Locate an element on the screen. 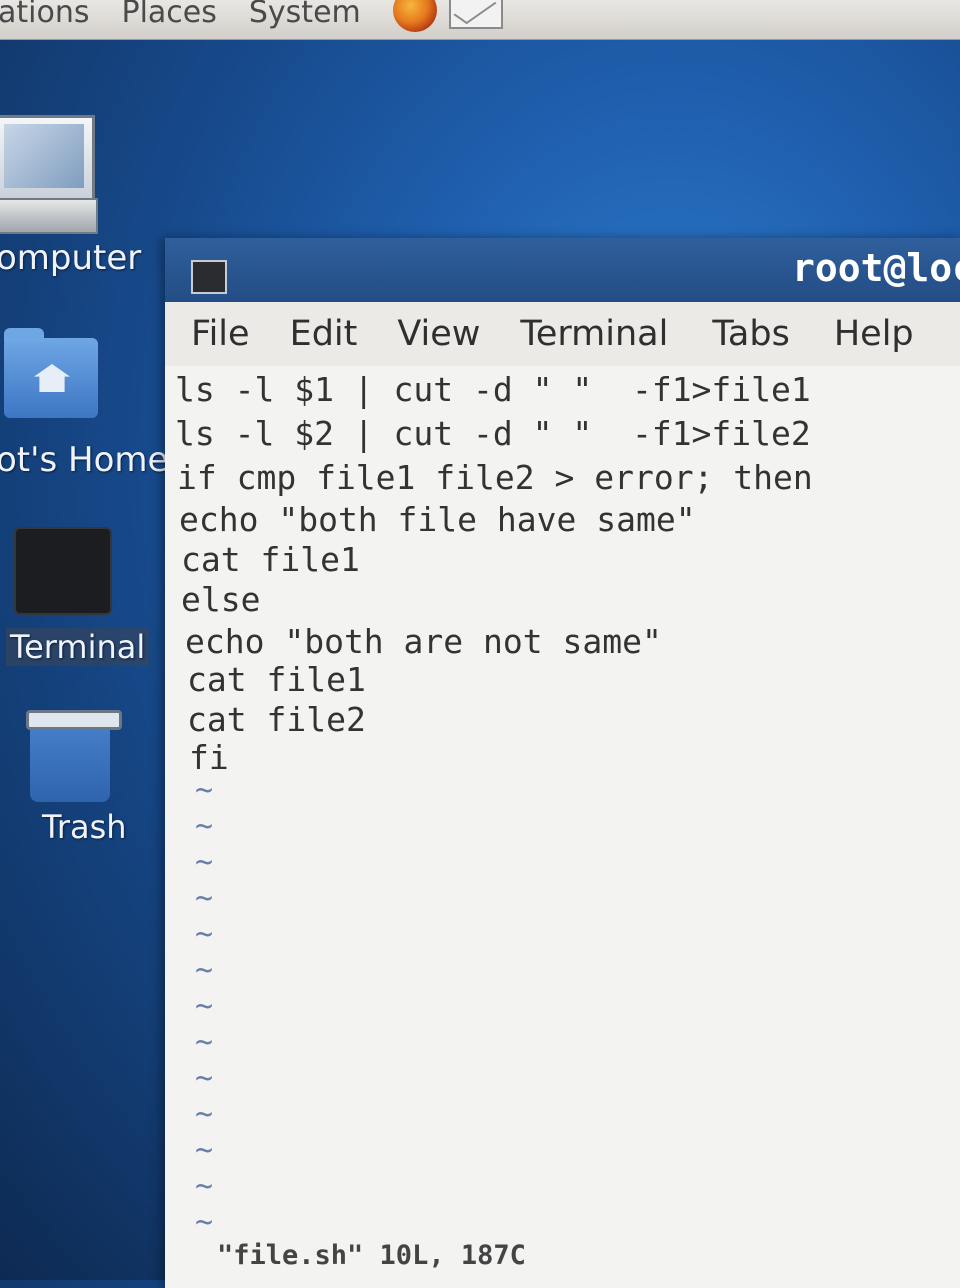  house-icon is located at coordinates (52, 378).